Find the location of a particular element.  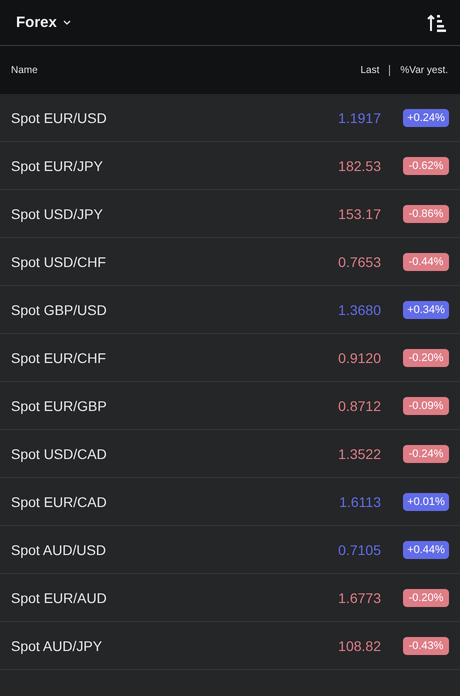

instrument-name: Spot EUR/CHF is located at coordinates (59, 358).